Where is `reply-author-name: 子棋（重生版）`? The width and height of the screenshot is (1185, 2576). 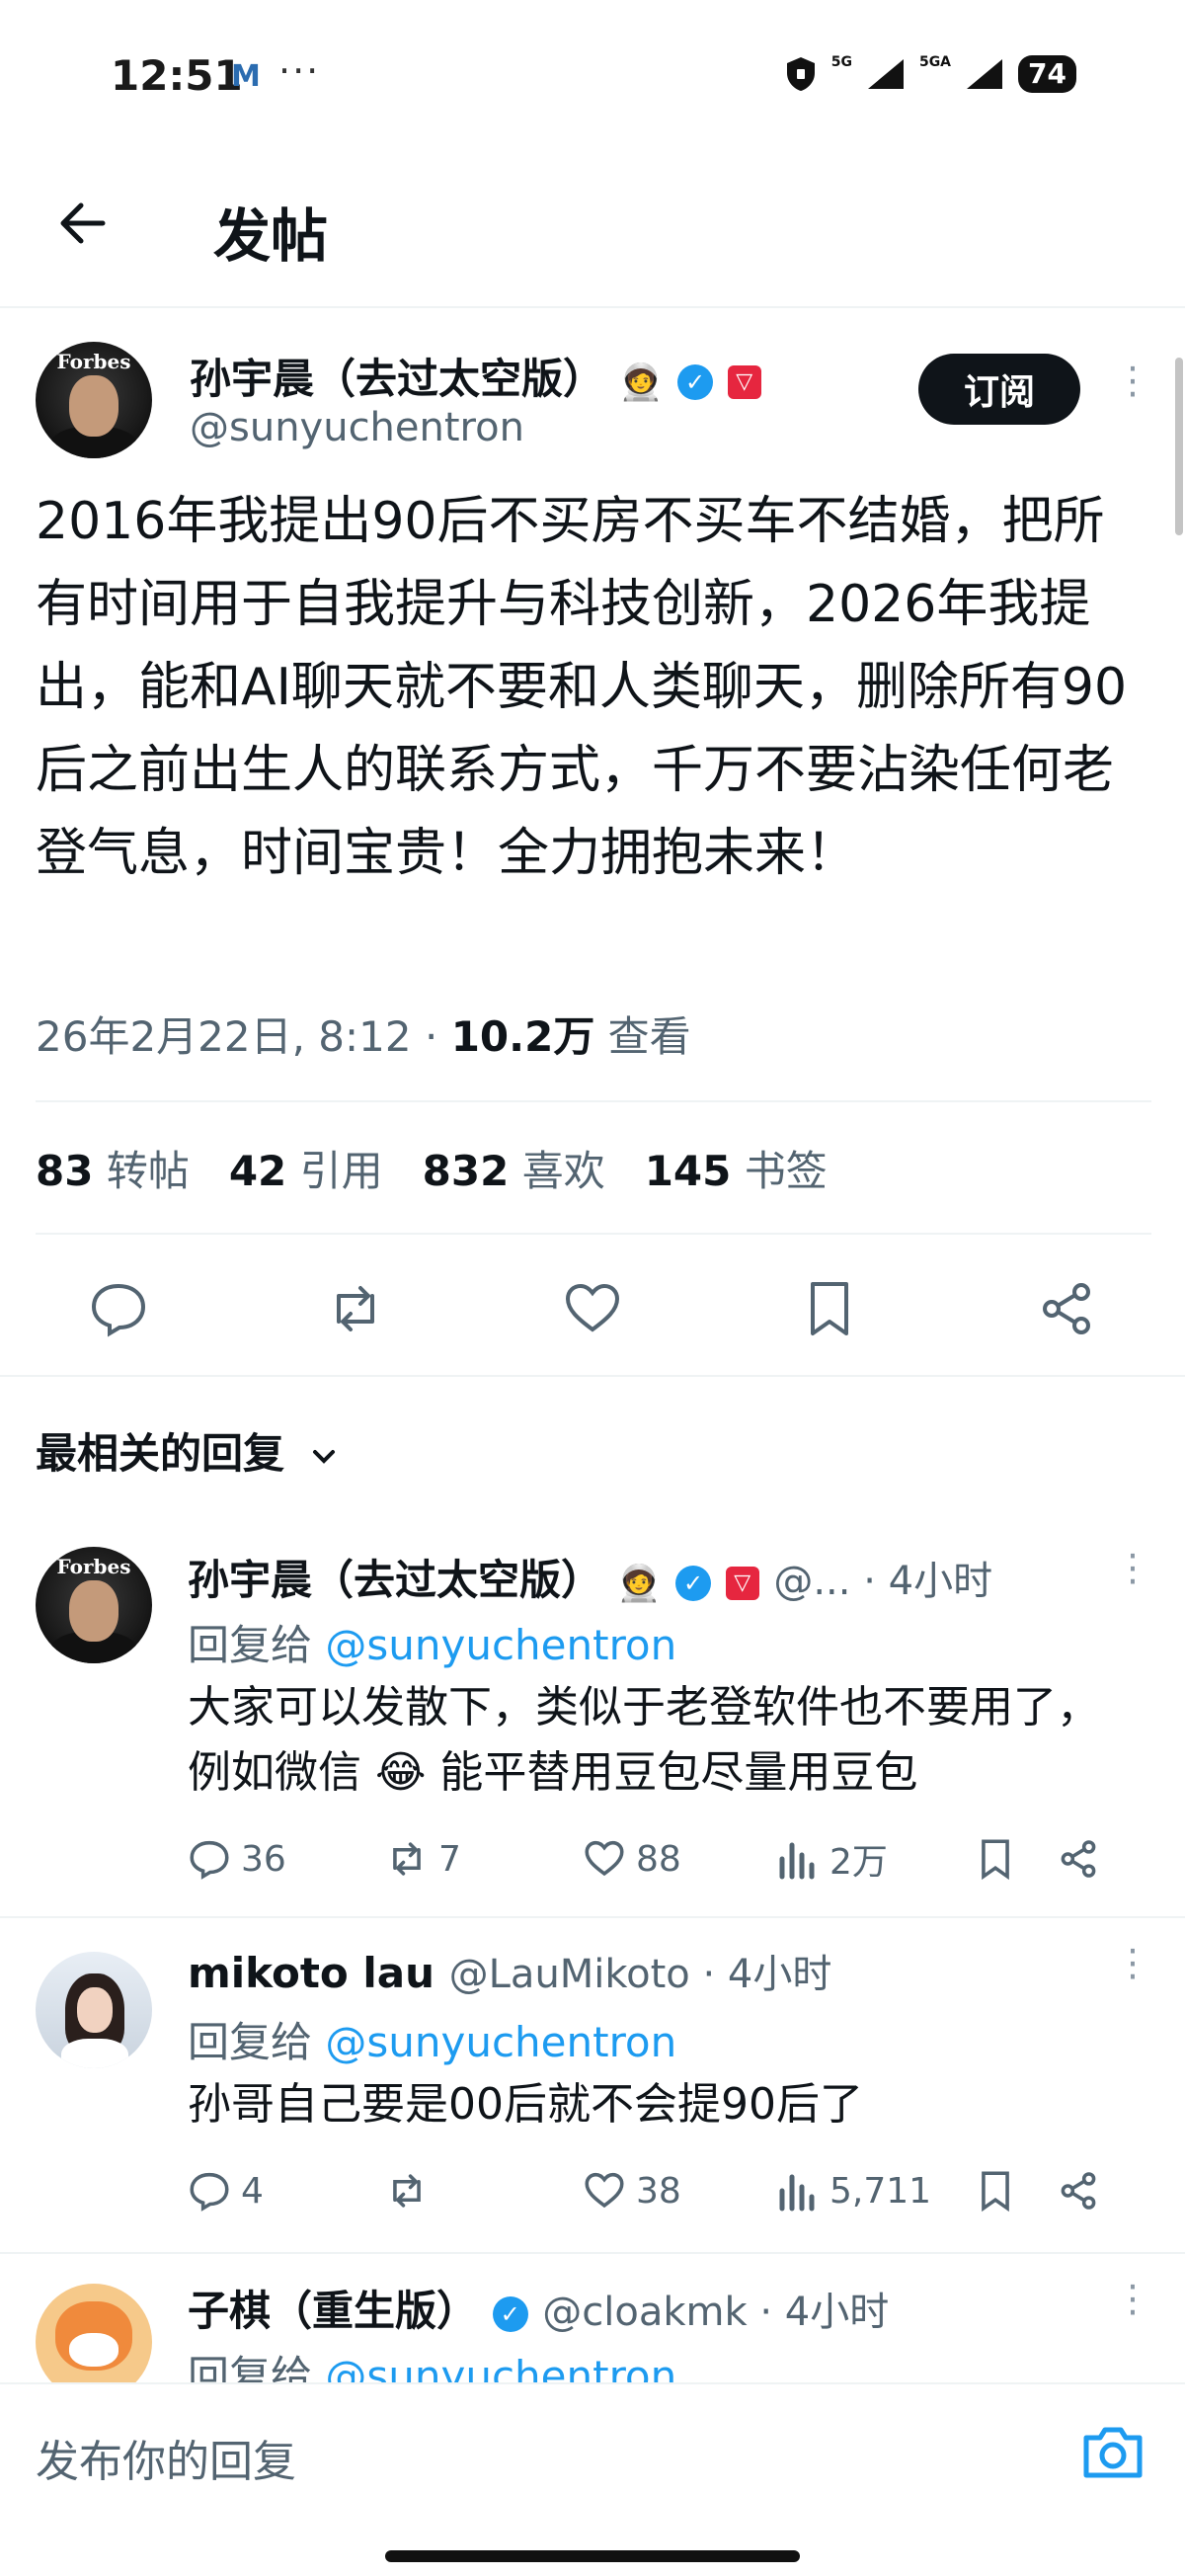 reply-author-name: 子棋（重生版） is located at coordinates (333, 2311).